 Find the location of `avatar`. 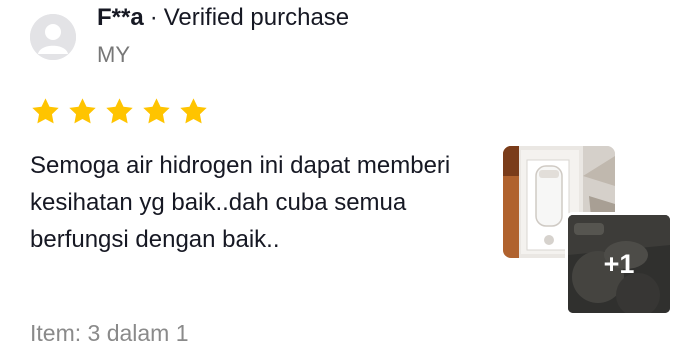

avatar is located at coordinates (53, 37).